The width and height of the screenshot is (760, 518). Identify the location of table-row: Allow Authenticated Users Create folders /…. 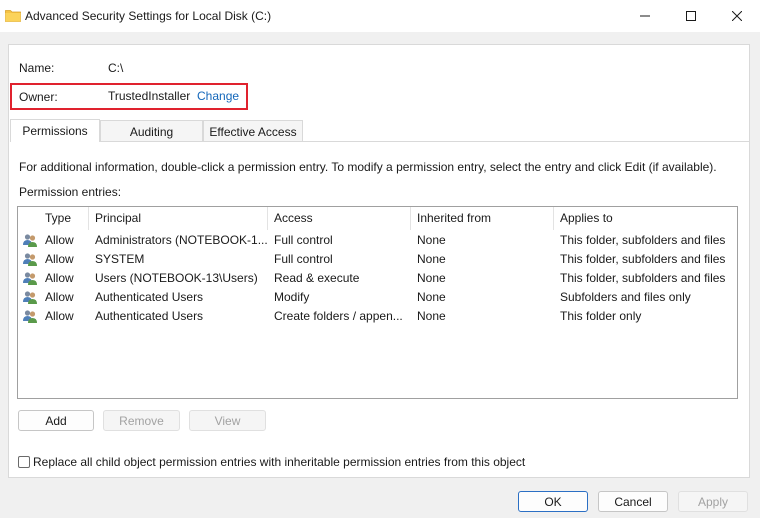
(377, 316).